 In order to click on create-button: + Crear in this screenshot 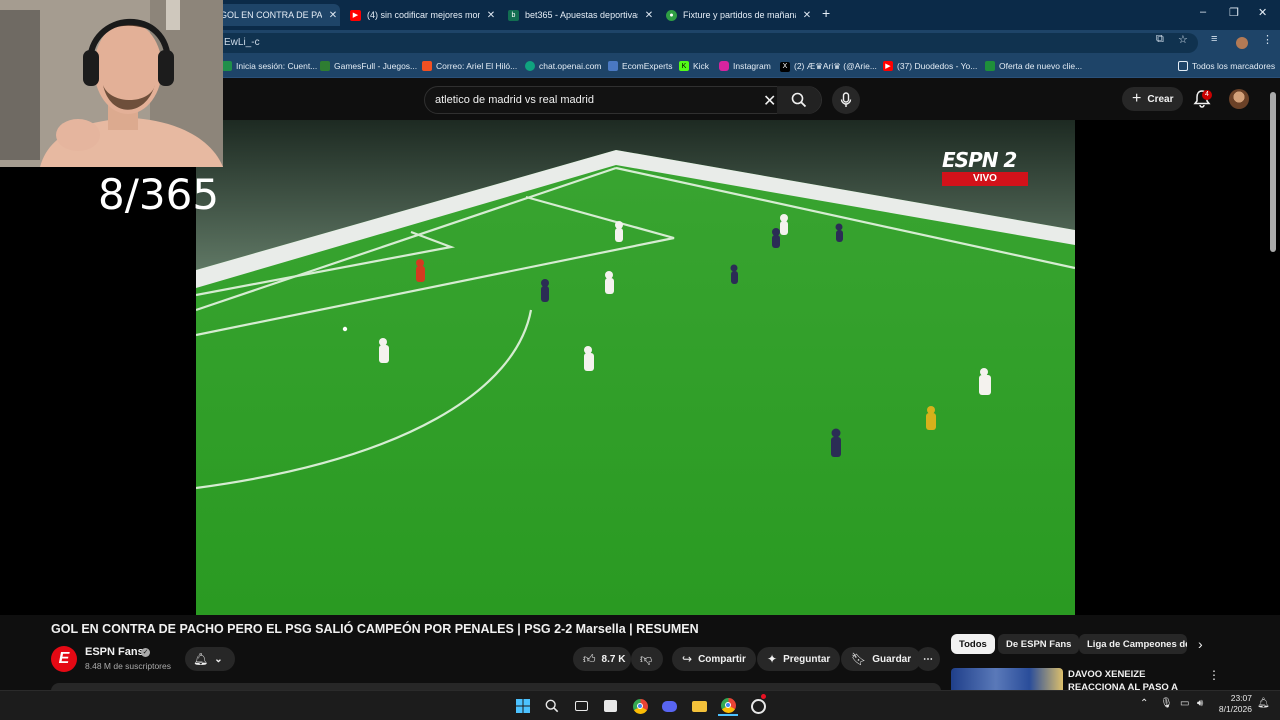, I will do `click(1153, 99)`.